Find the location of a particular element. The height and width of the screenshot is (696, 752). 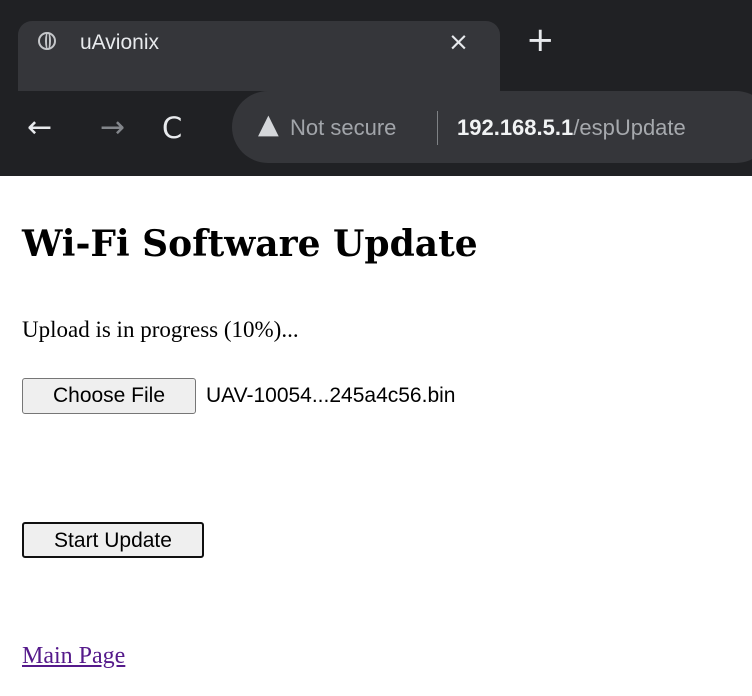

back-arrow-icon: ← is located at coordinates (39, 128).